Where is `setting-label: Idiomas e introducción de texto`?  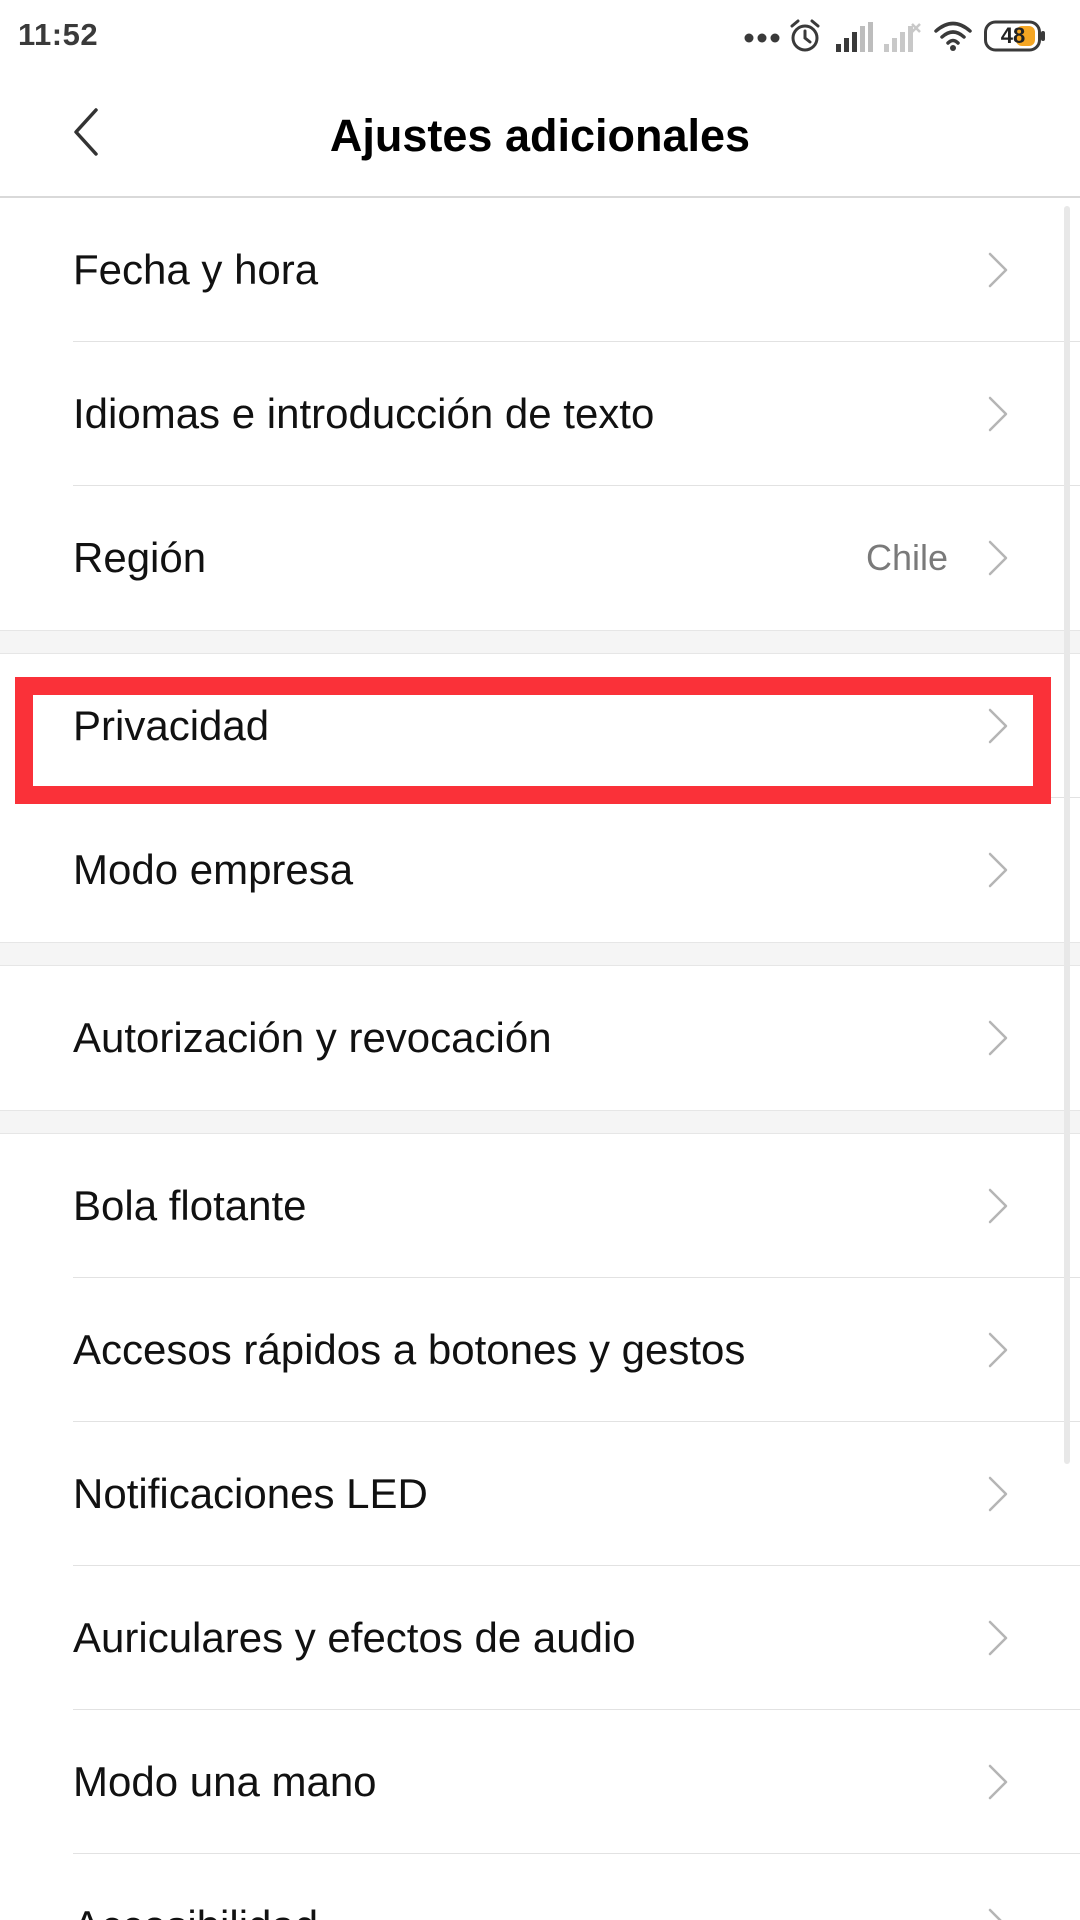 setting-label: Idiomas e introducción de texto is located at coordinates (364, 413).